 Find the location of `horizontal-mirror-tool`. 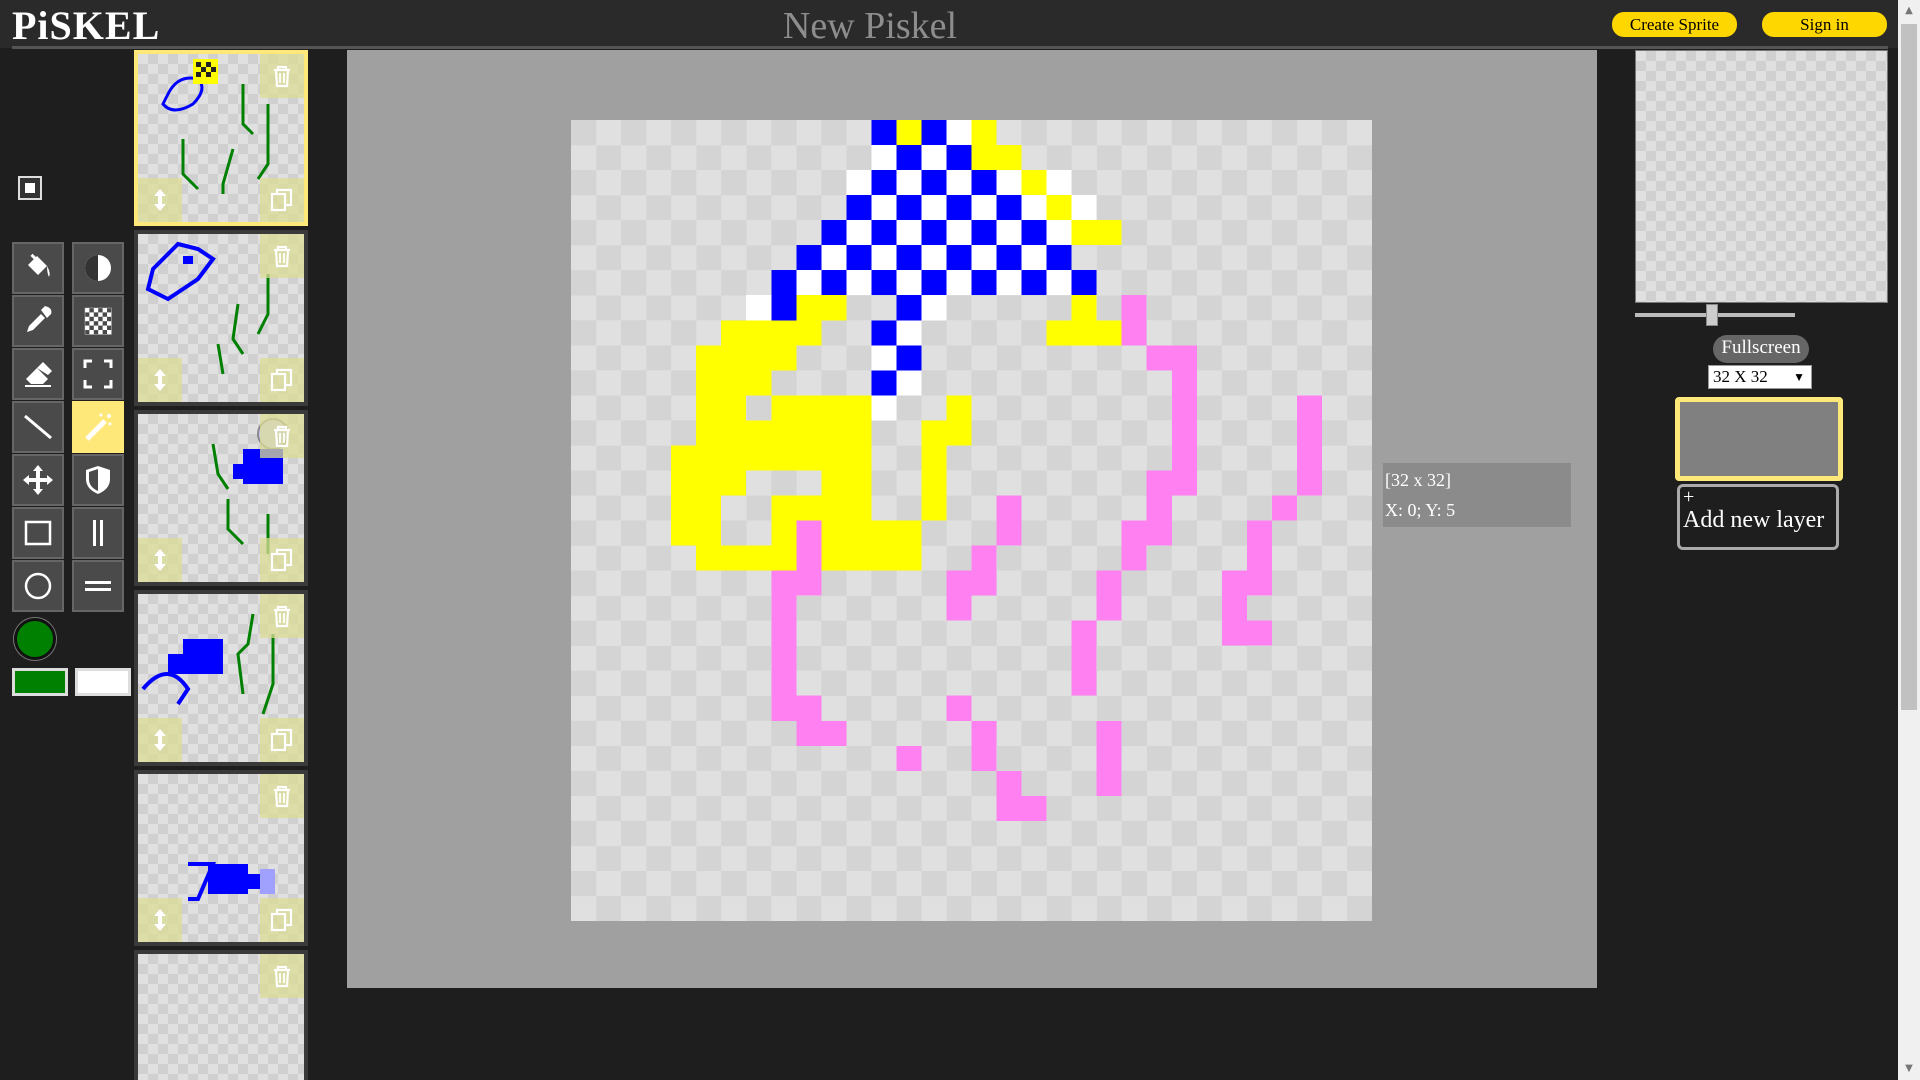

horizontal-mirror-tool is located at coordinates (98, 586).